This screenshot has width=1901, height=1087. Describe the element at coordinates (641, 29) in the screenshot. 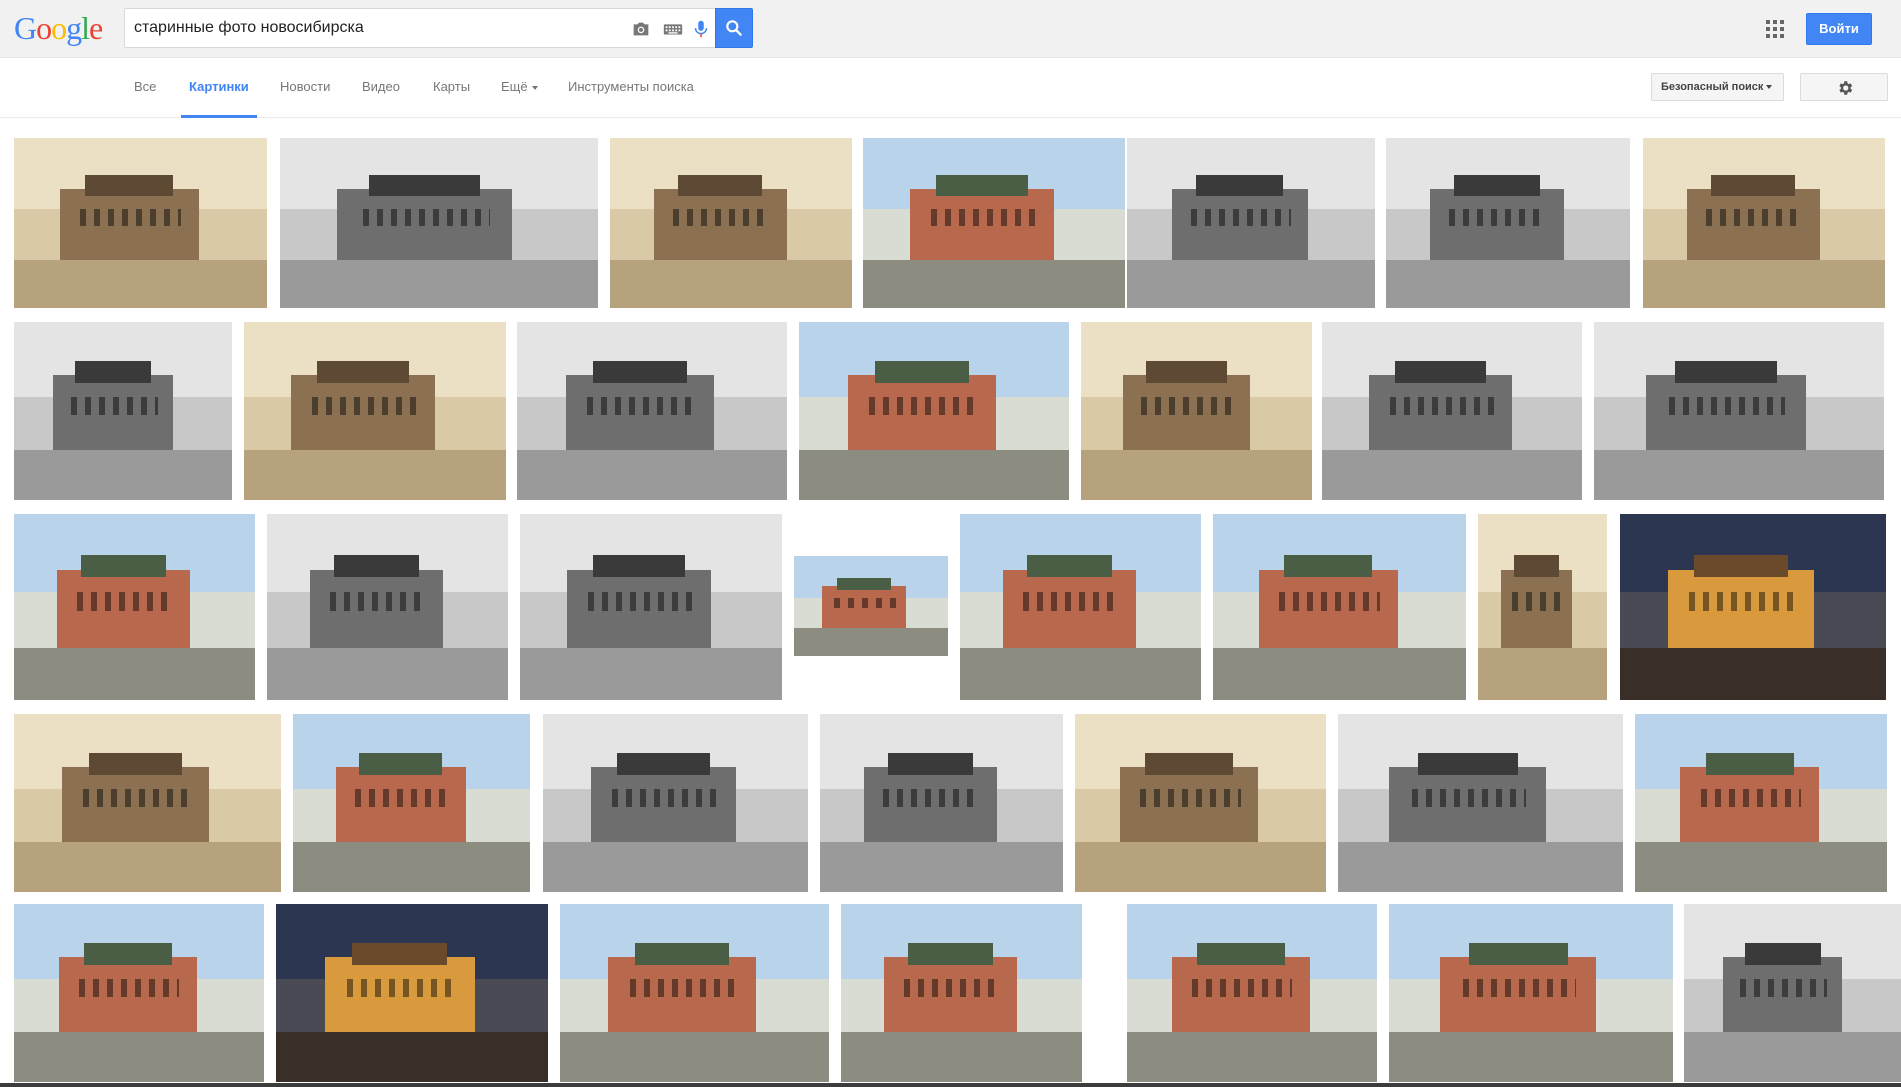

I see `camera-icon` at that location.